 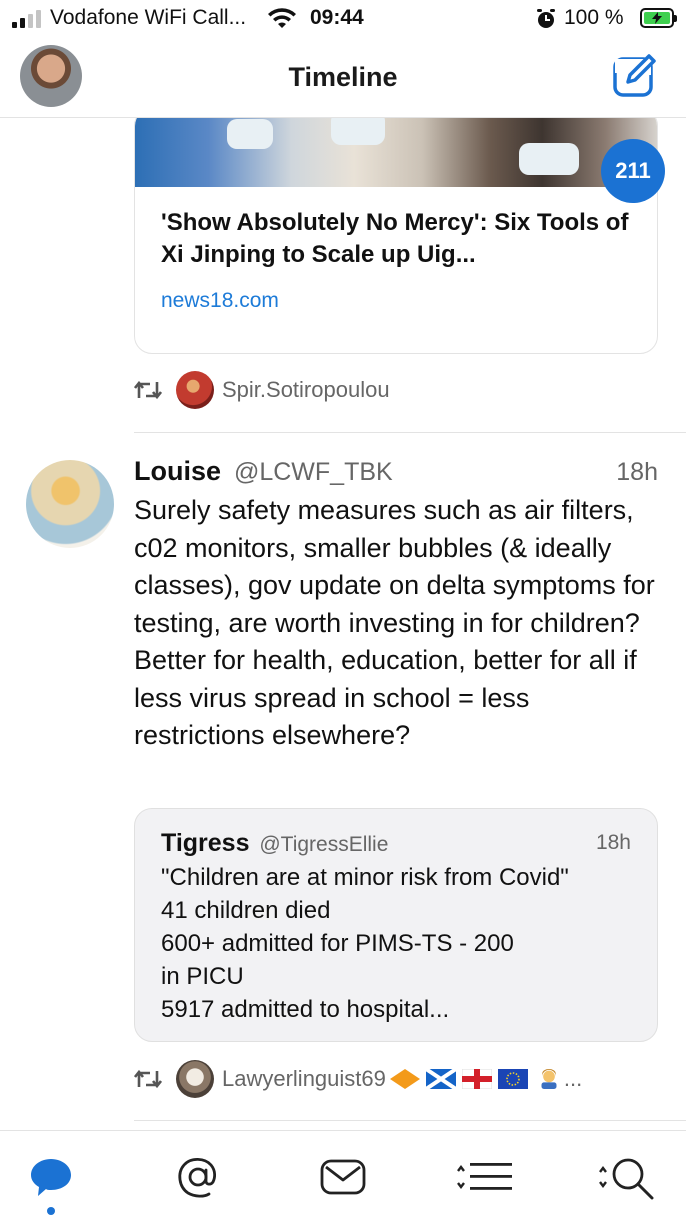 I want to click on page-title: Timeline, so click(x=343, y=77).